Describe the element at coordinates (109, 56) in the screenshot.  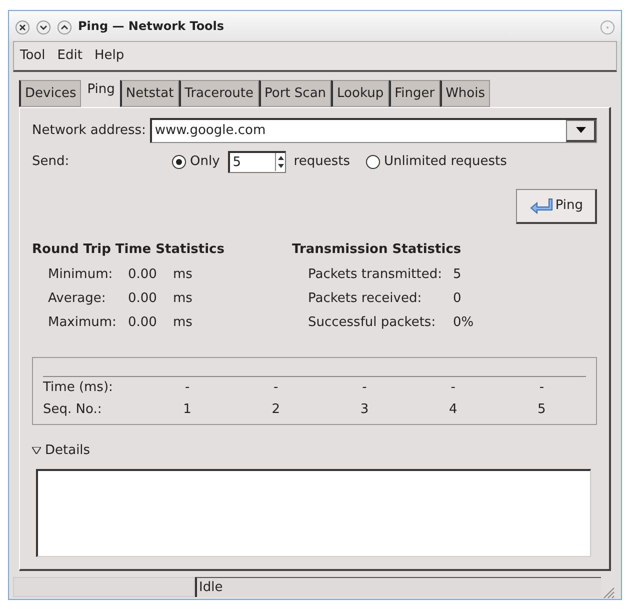
I see `menu-item: Help` at that location.